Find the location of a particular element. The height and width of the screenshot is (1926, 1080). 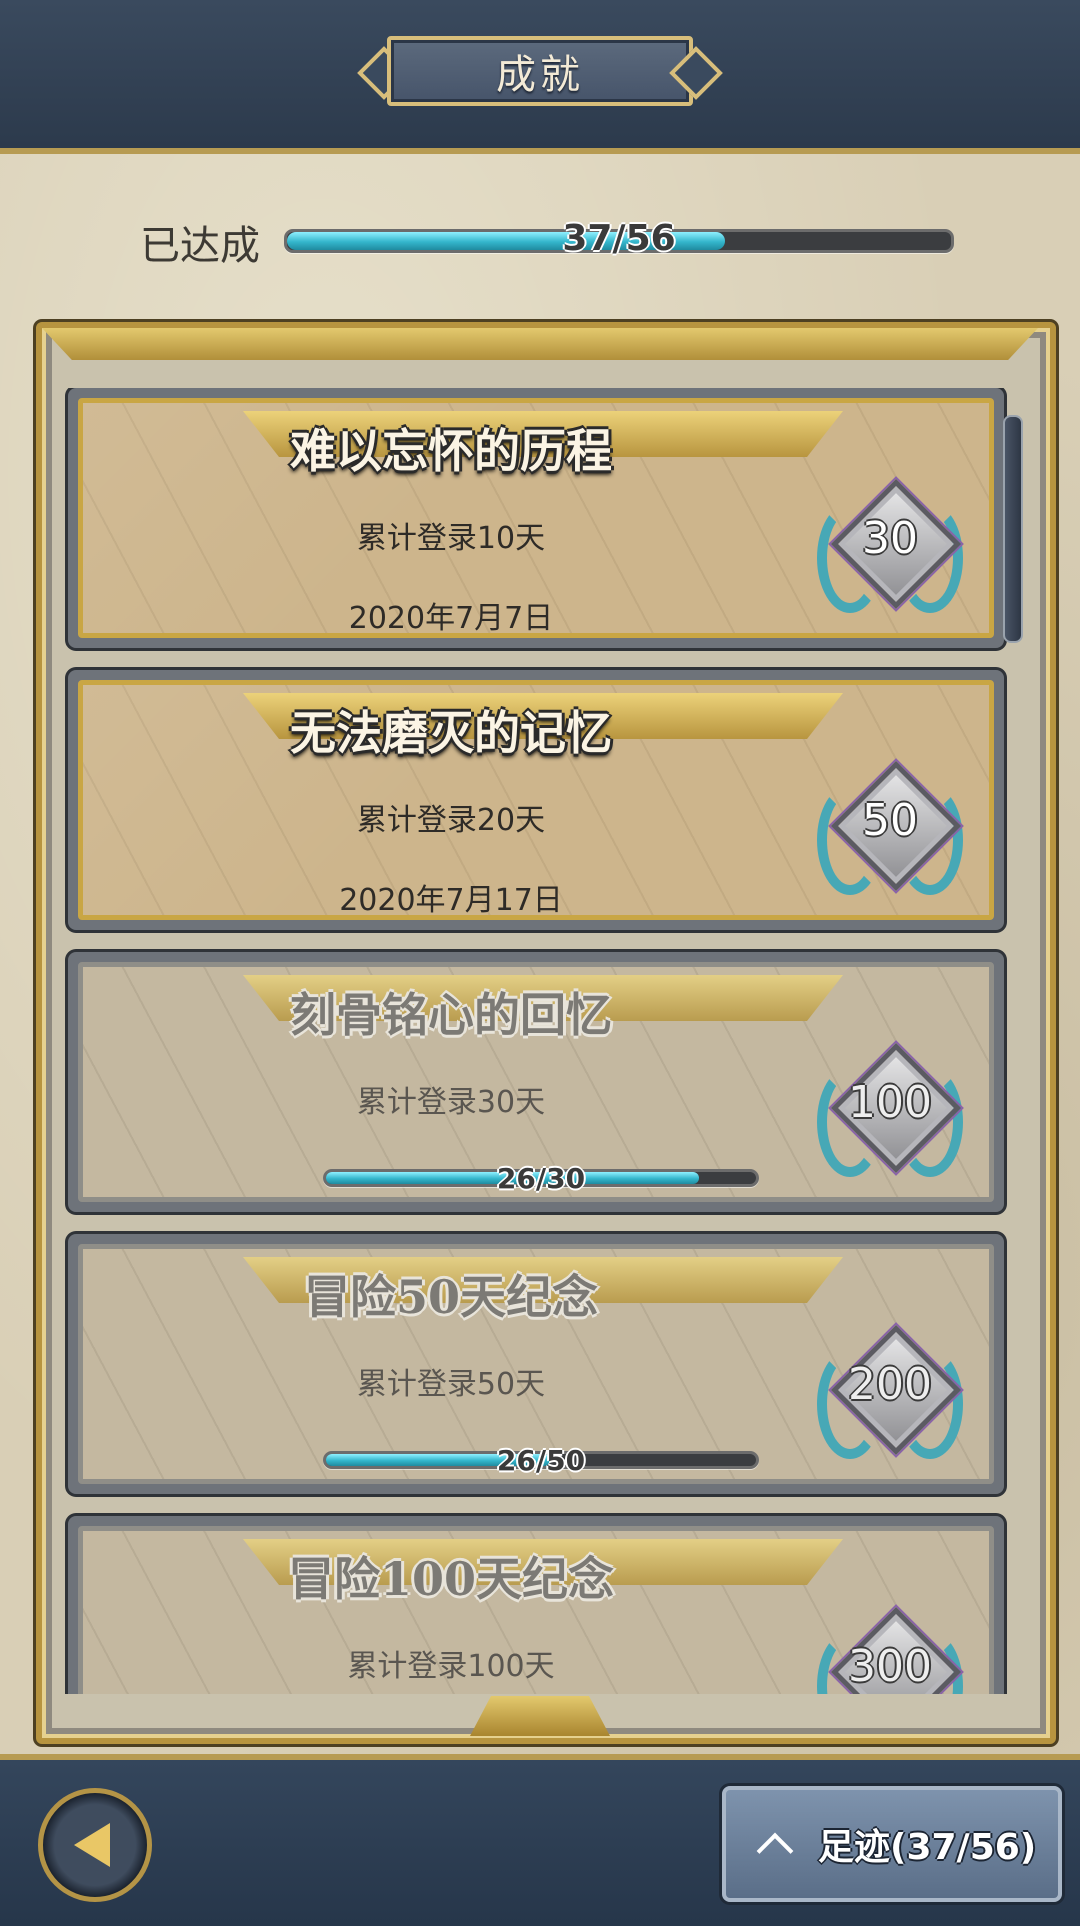

achievement-description: 累计登录100天 is located at coordinates (451, 1666).